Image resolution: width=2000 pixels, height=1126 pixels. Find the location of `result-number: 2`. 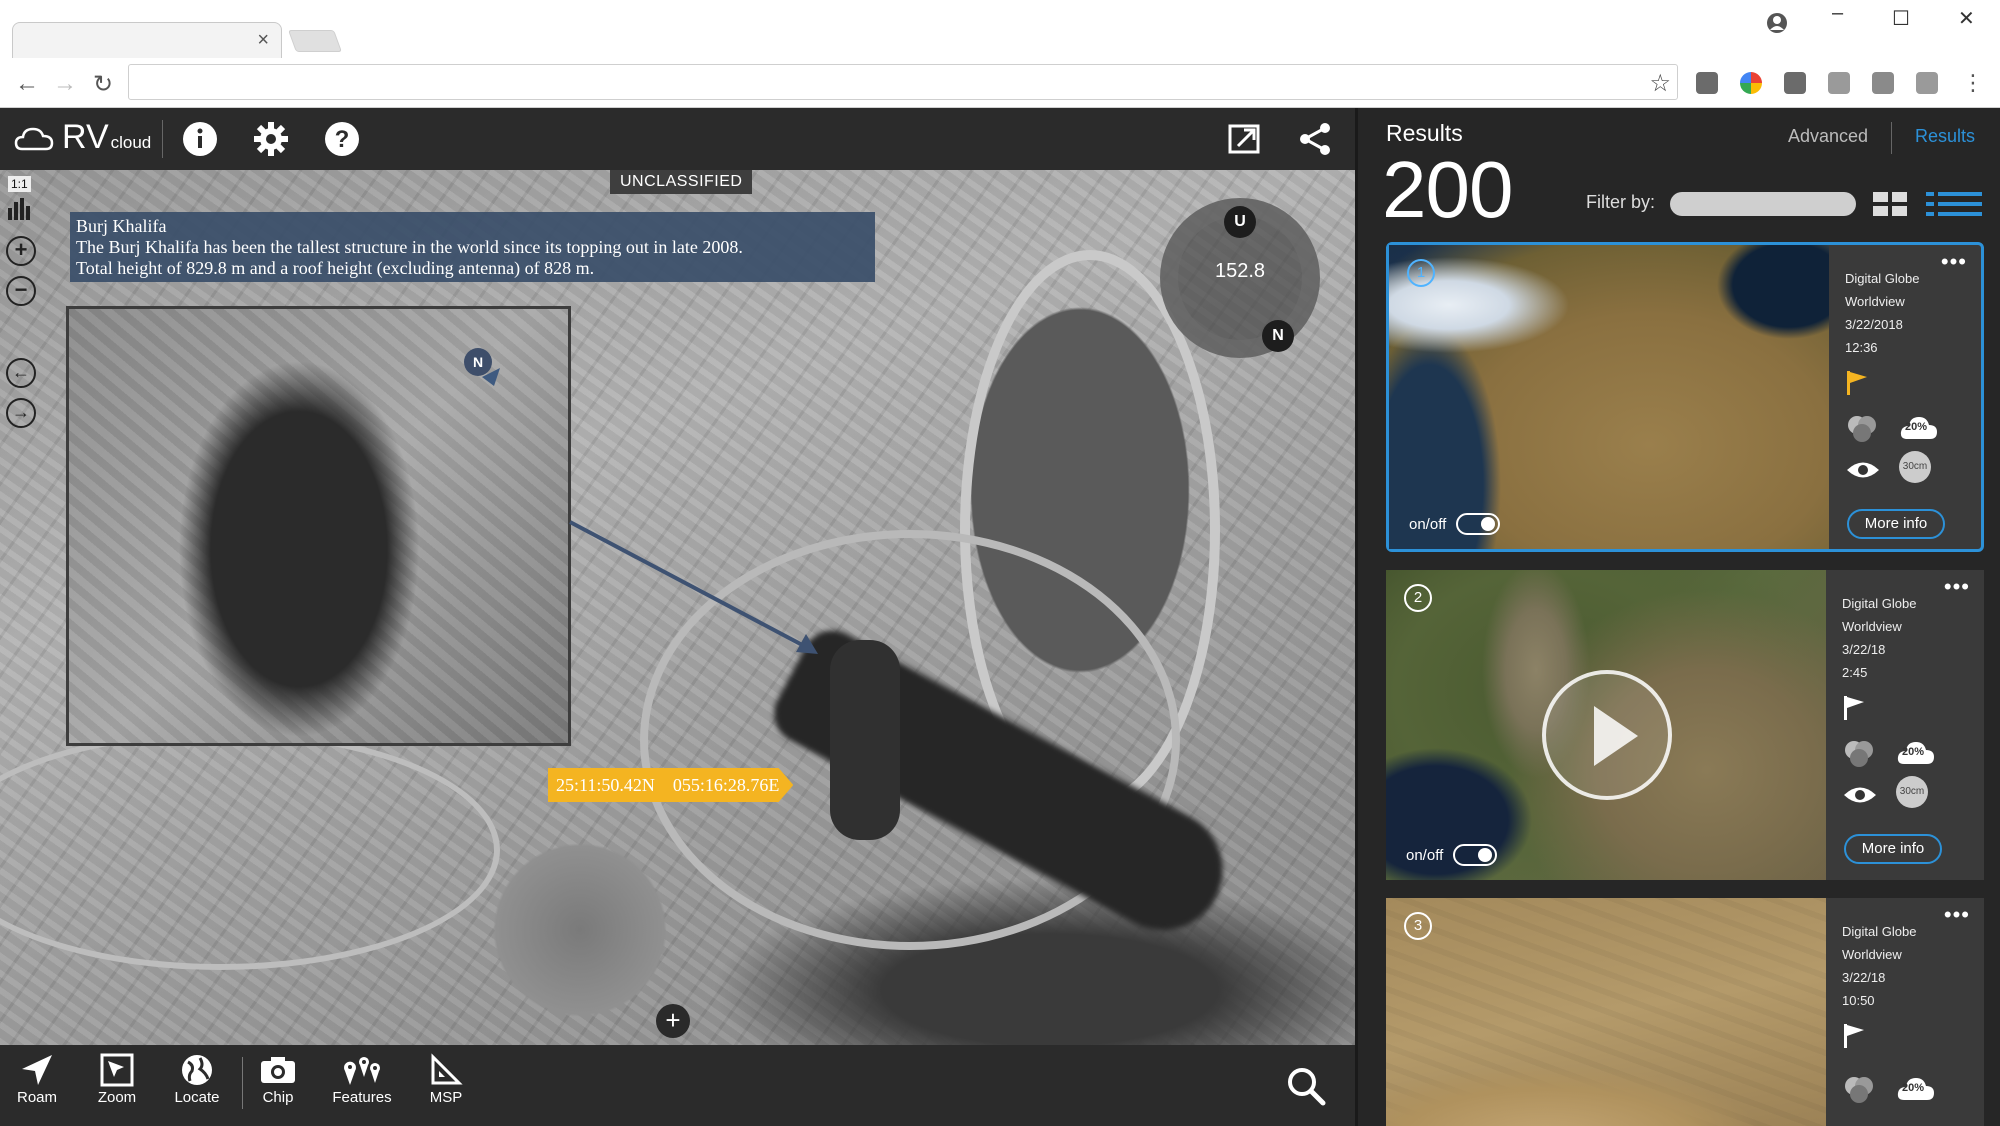

result-number: 2 is located at coordinates (1418, 598).